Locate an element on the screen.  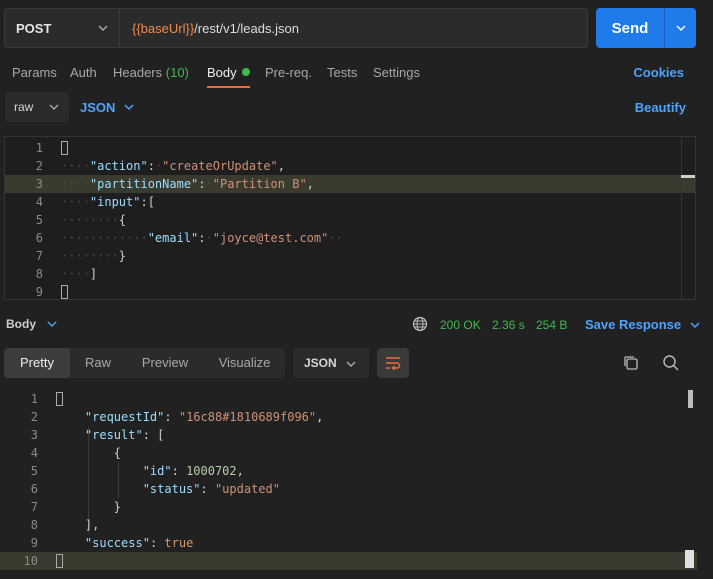
code-line-active: 3 ····"partitionName":·"Partition B", is located at coordinates (350, 184).